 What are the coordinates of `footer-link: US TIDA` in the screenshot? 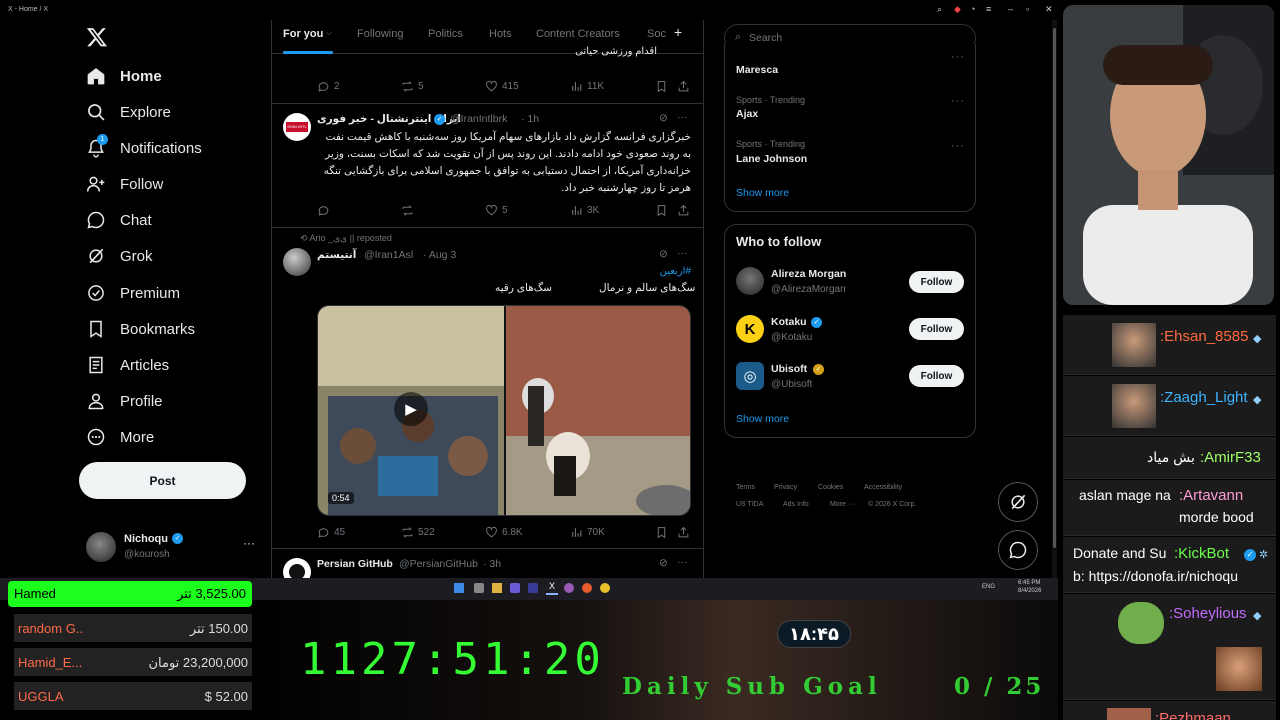 It's located at (750, 504).